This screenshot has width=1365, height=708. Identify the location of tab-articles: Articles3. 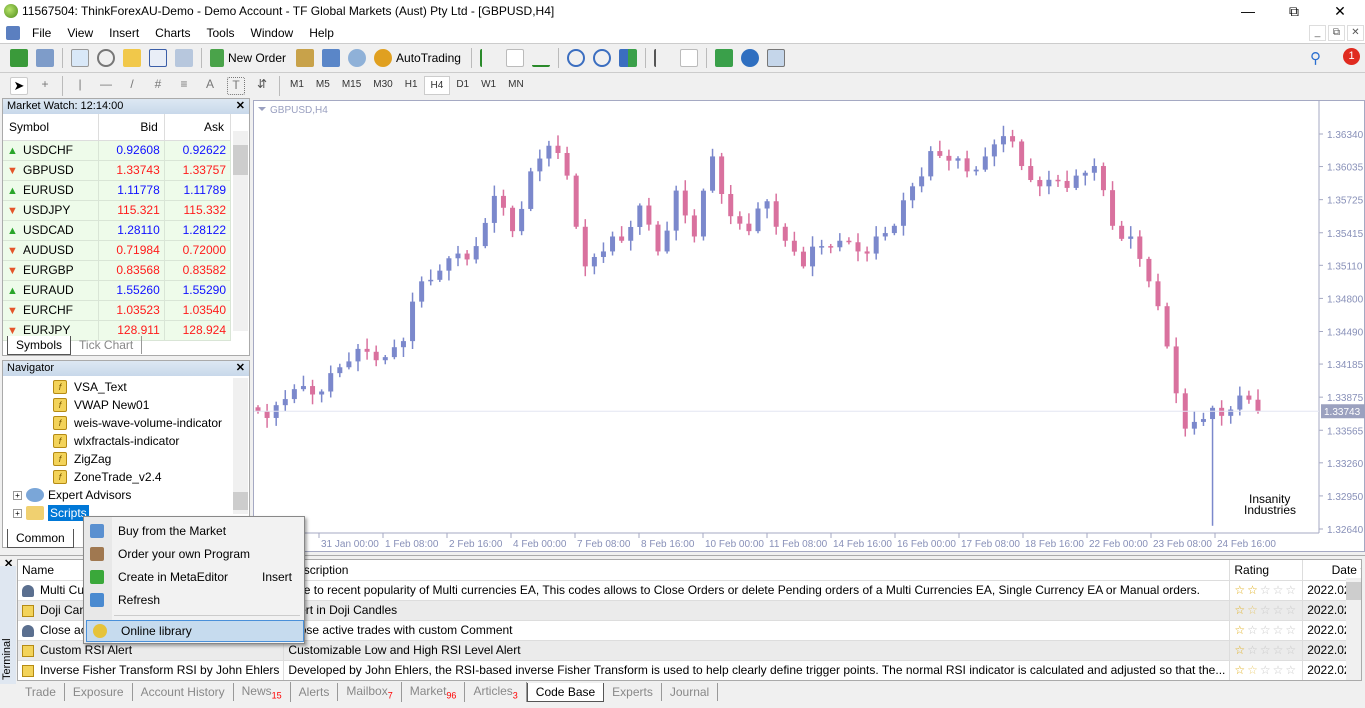
(496, 692).